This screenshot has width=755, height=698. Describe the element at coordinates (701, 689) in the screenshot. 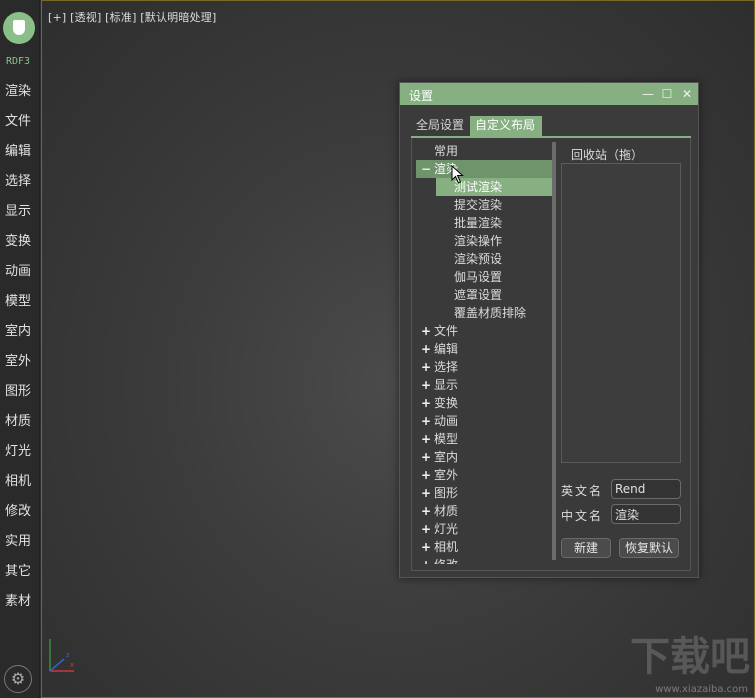

I see `watermark-url: www.xiazaiba.com` at that location.